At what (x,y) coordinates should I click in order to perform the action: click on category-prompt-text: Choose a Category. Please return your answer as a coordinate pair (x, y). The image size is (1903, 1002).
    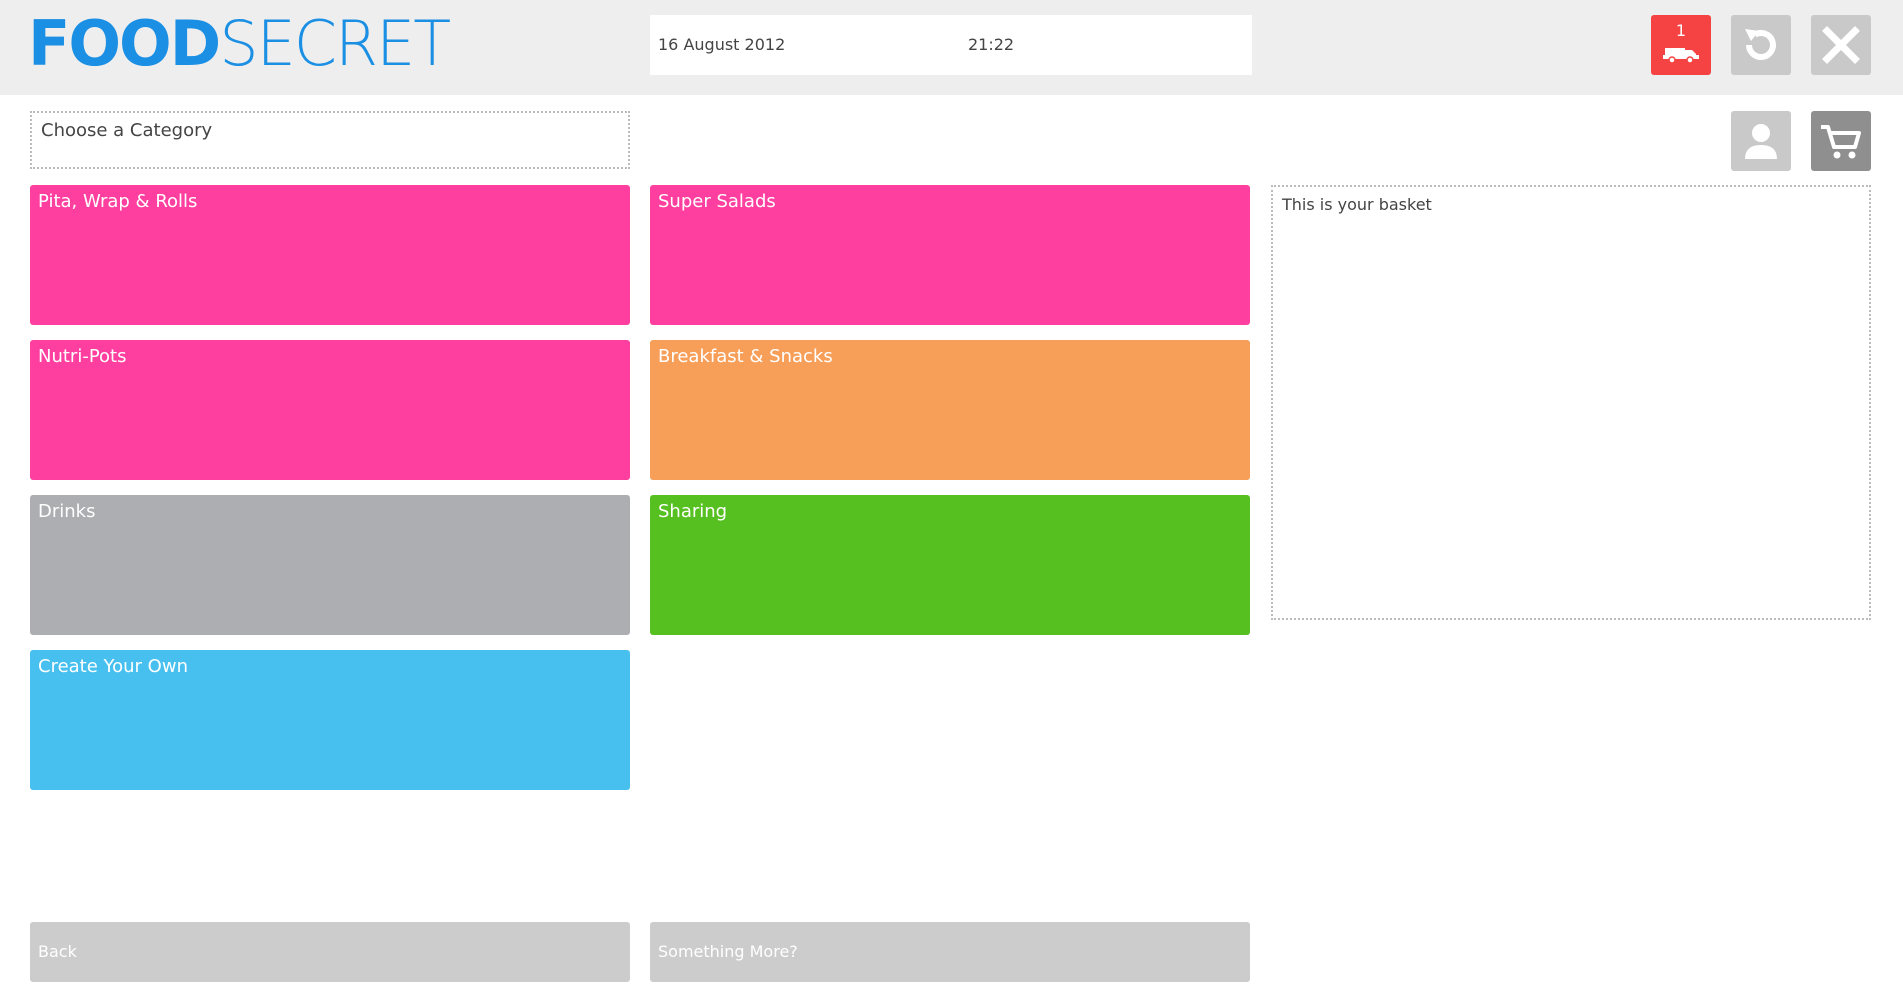
    Looking at the image, I should click on (127, 130).